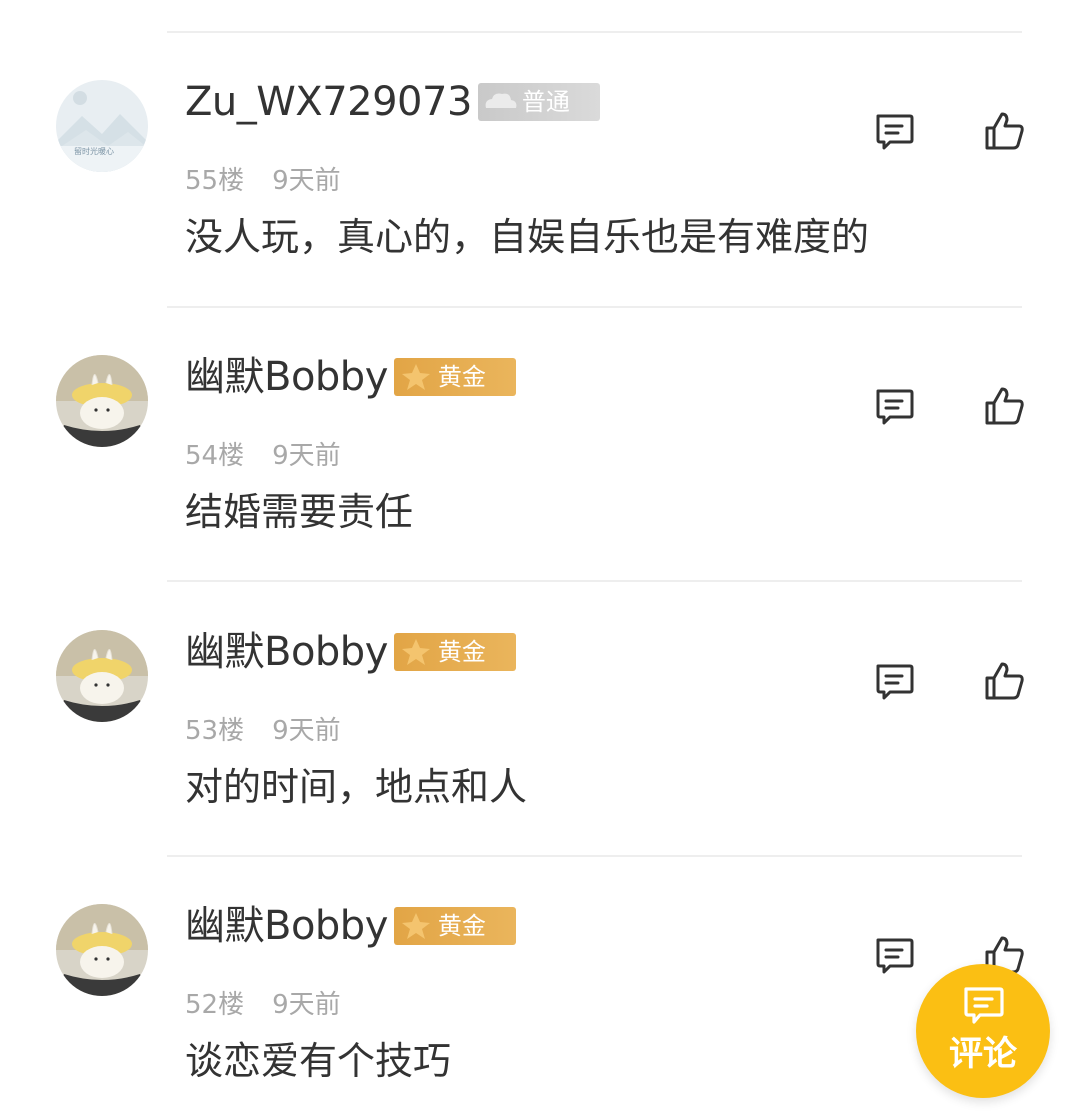 This screenshot has width=1080, height=1116. What do you see at coordinates (545, 102) in the screenshot?
I see `badge-label: 普通` at bounding box center [545, 102].